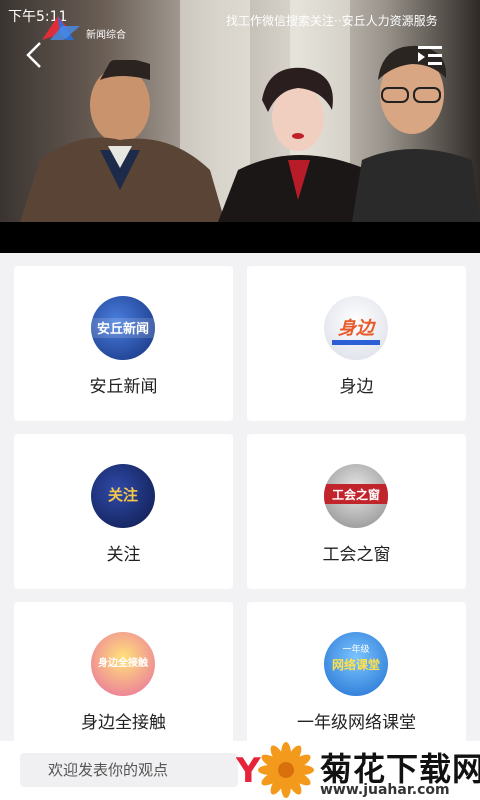 The width and height of the screenshot is (480, 800). I want to click on thumb-subtext: 一年级, so click(356, 650).